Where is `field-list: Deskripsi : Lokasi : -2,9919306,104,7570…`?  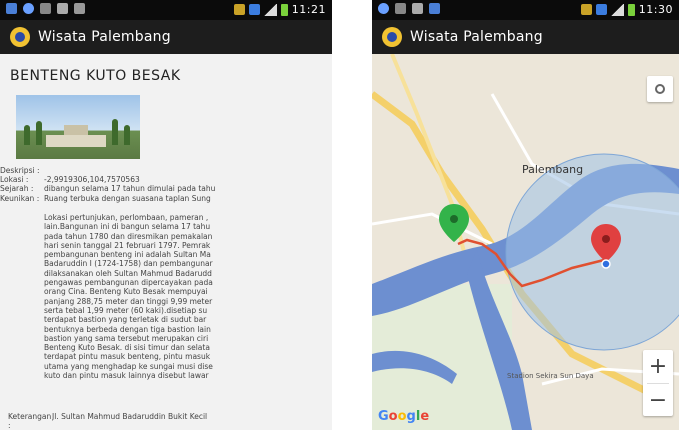 field-list: Deskripsi : Lokasi : -2,9919306,104,7570… is located at coordinates (166, 184).